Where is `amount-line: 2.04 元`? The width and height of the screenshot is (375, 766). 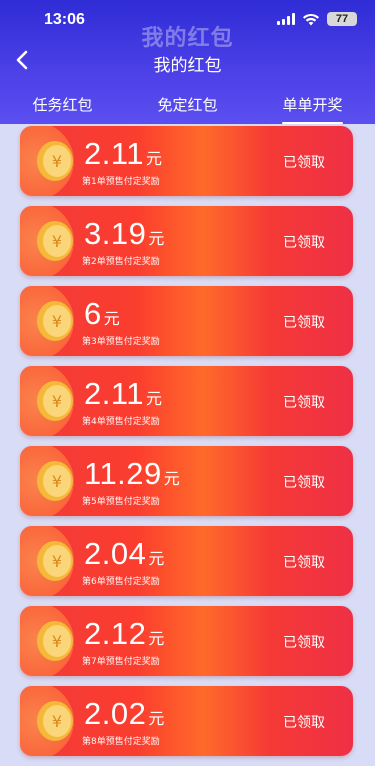
amount-line: 2.04 元 is located at coordinates (124, 554).